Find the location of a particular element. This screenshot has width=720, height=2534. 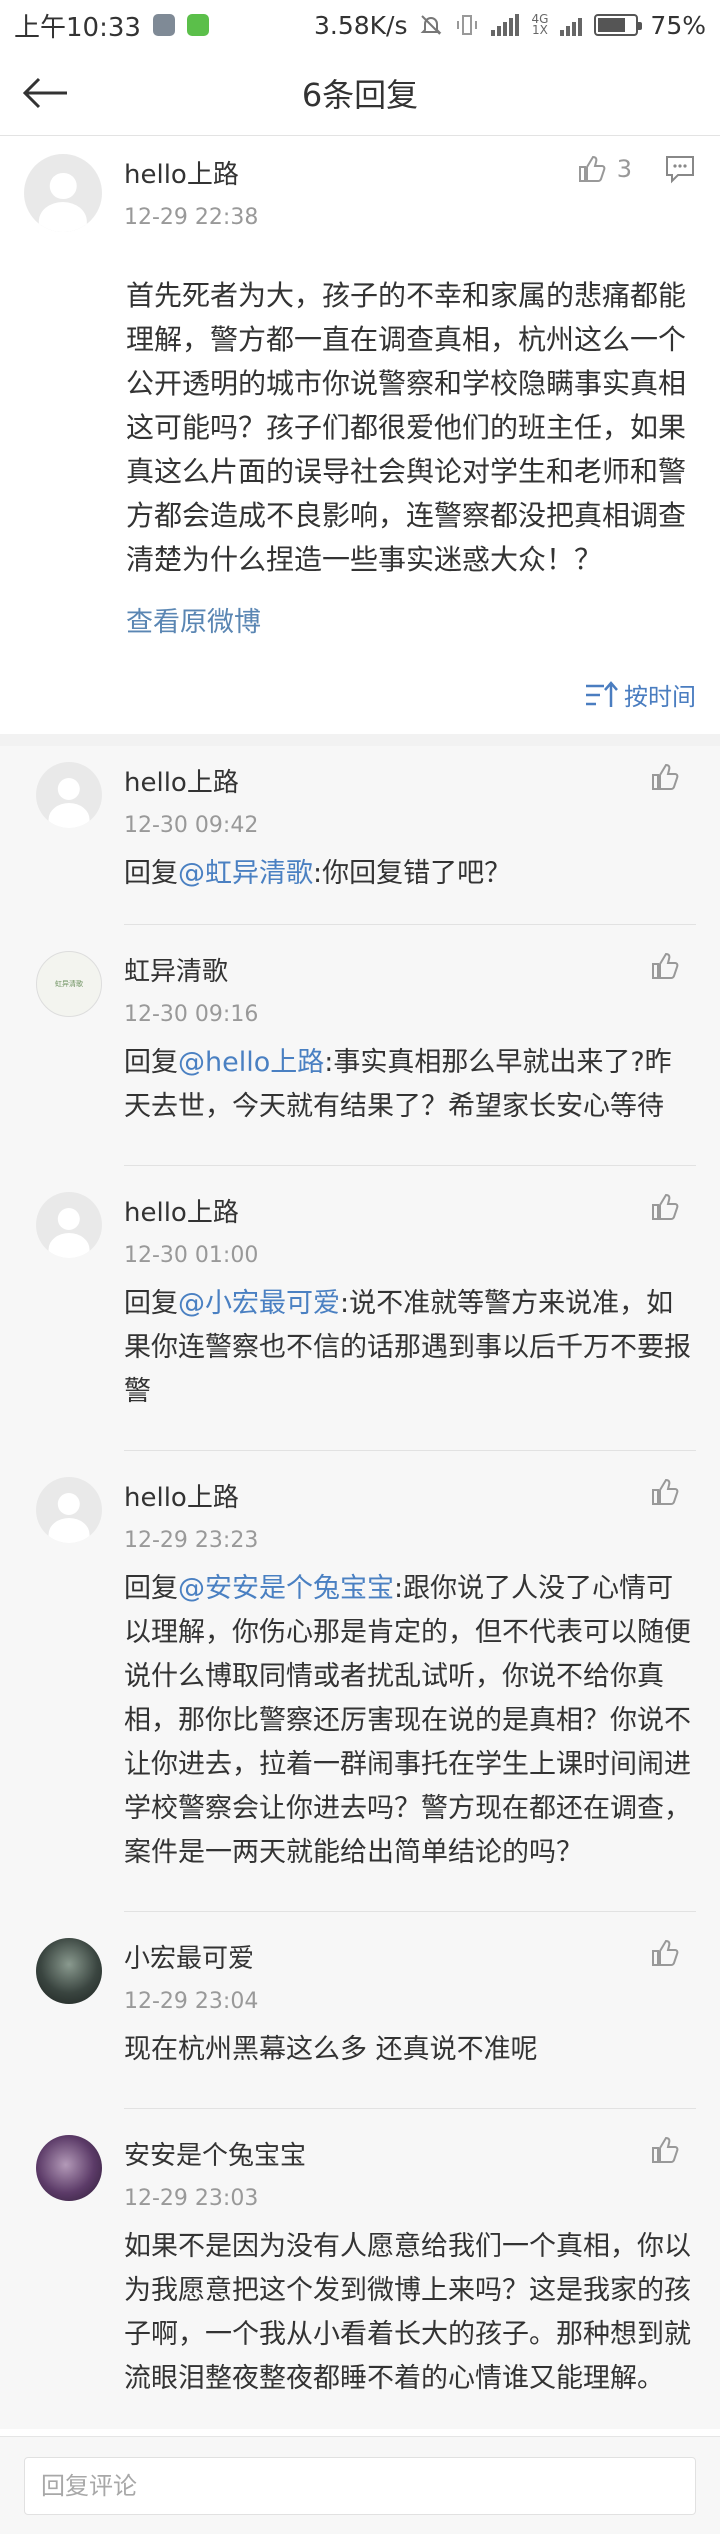

reply-text: 现在杭州黑幕这么多 还真说不准呢 is located at coordinates (410, 2050).